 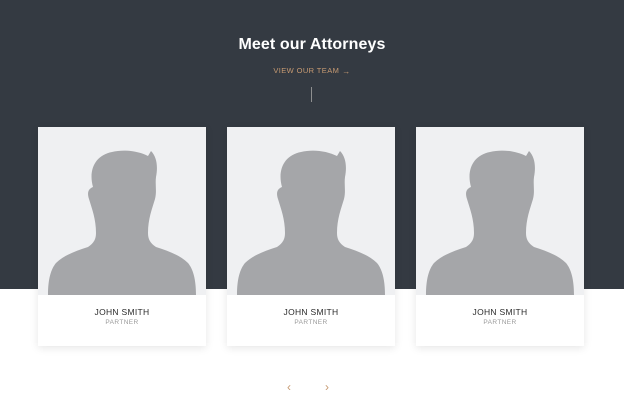 I want to click on carousel-next-button: ›, so click(x=327, y=387).